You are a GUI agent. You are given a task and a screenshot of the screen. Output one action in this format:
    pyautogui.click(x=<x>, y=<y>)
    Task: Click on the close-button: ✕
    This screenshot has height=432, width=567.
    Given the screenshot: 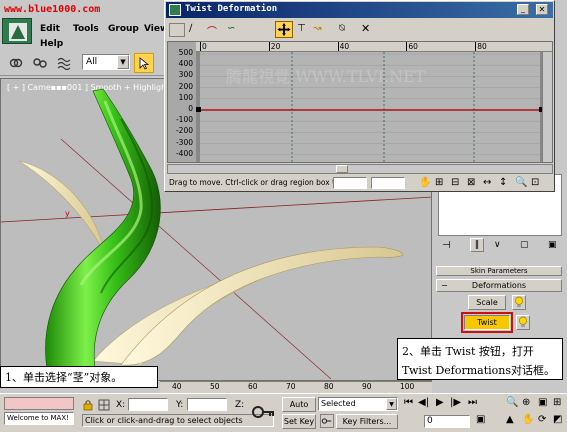 What is the action you would take?
    pyautogui.click(x=542, y=9)
    